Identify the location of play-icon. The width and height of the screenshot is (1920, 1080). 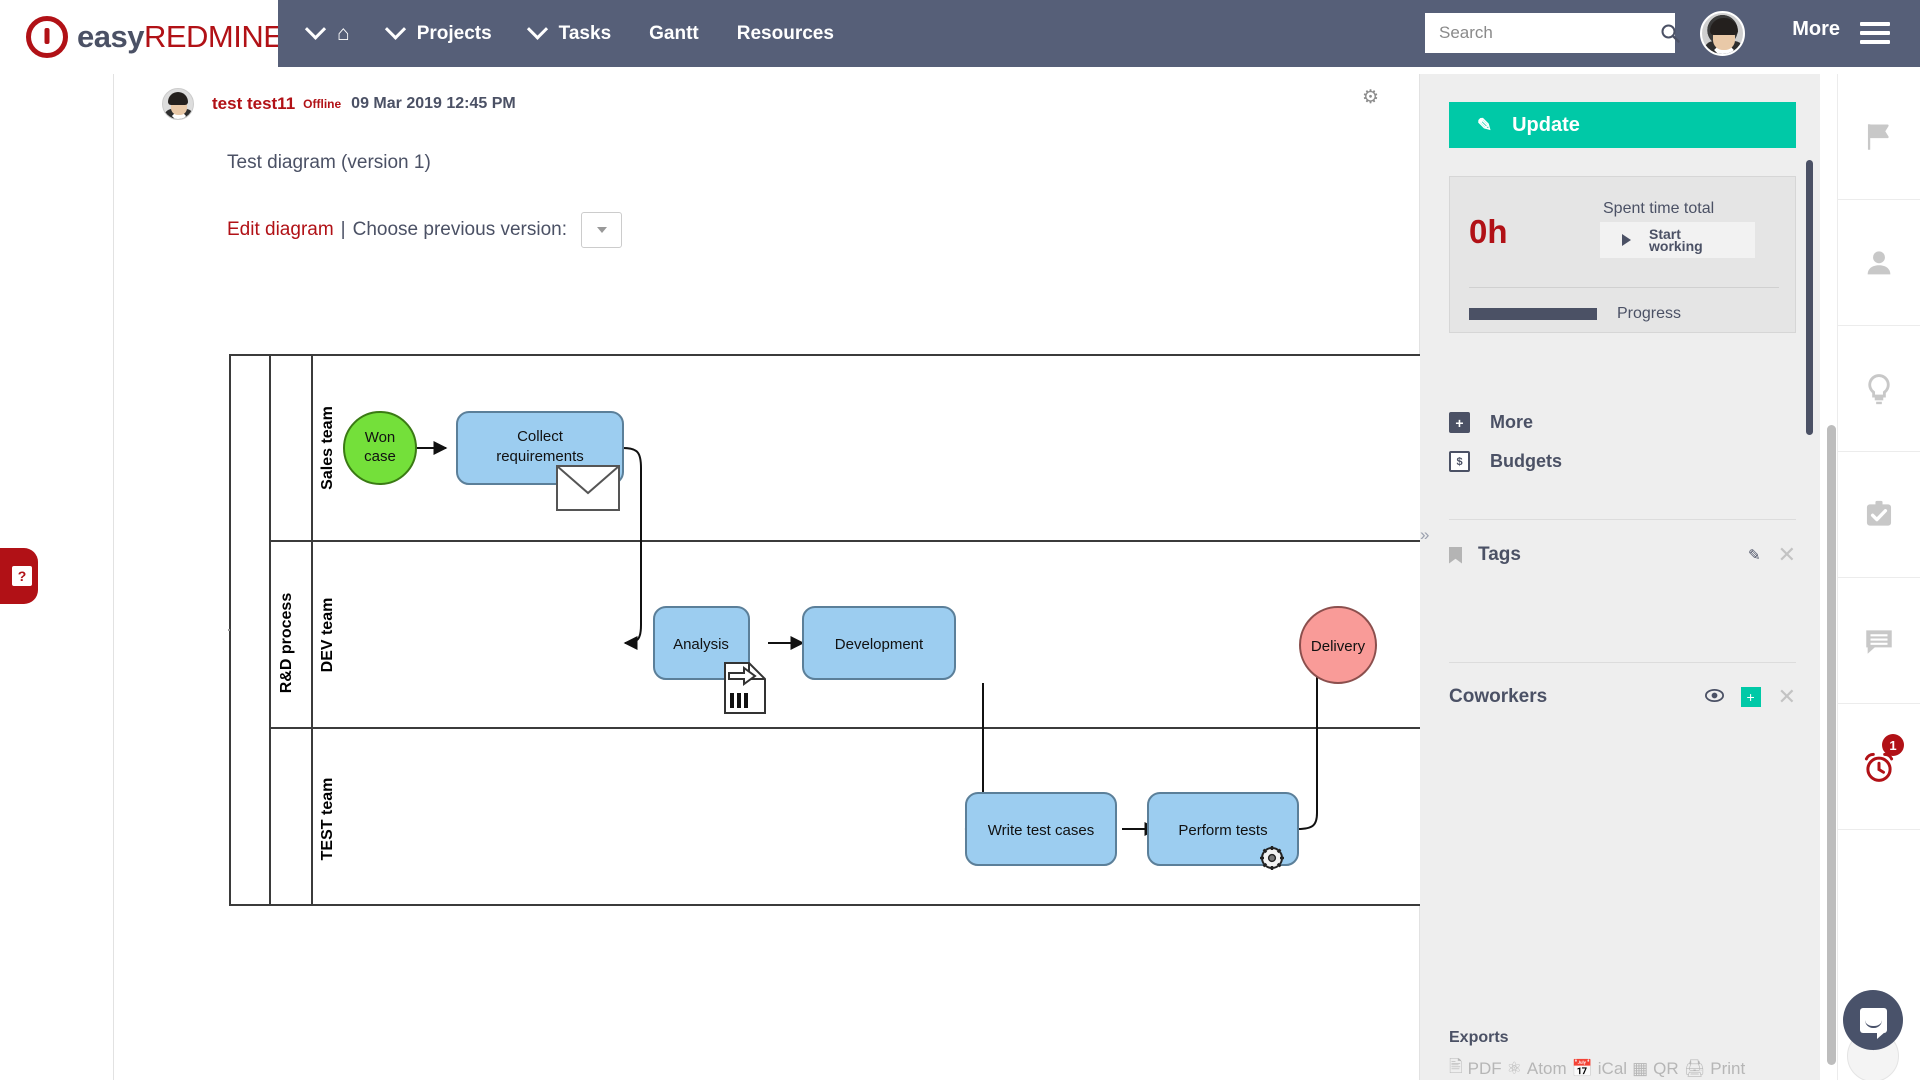
(1626, 240).